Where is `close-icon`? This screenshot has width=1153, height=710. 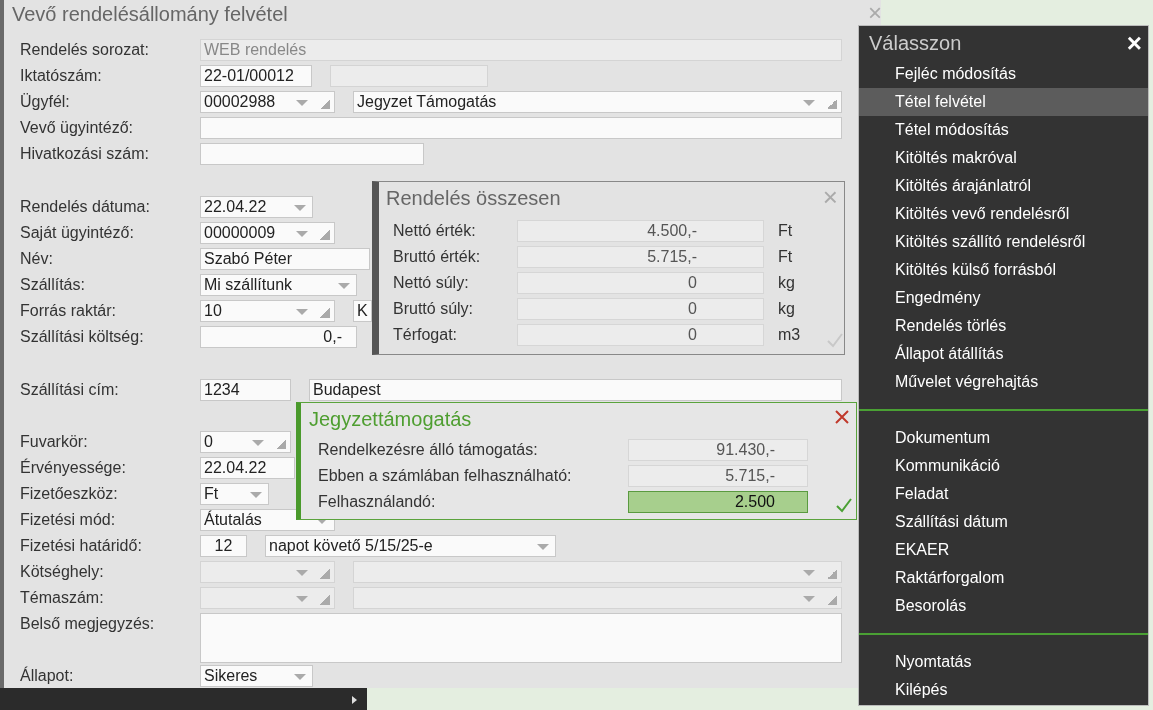 close-icon is located at coordinates (842, 417).